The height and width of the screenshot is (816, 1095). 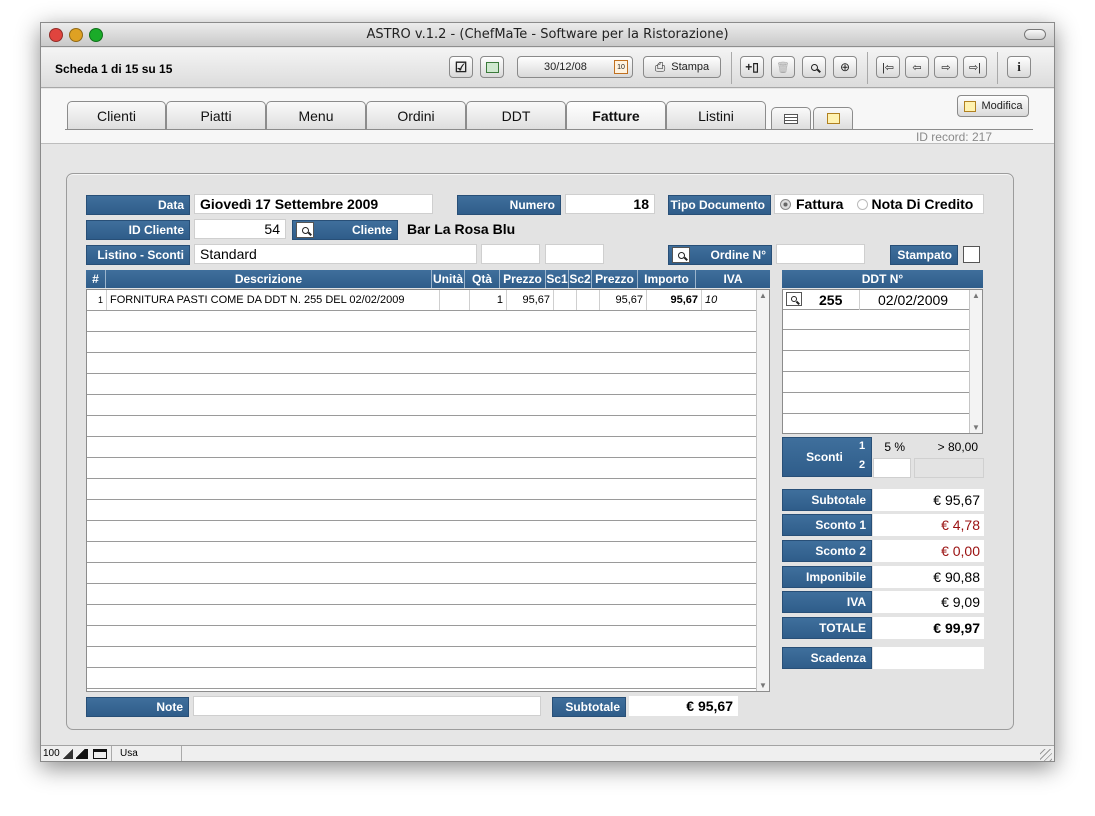 I want to click on tab-clienti: Clienti, so click(x=116, y=115).